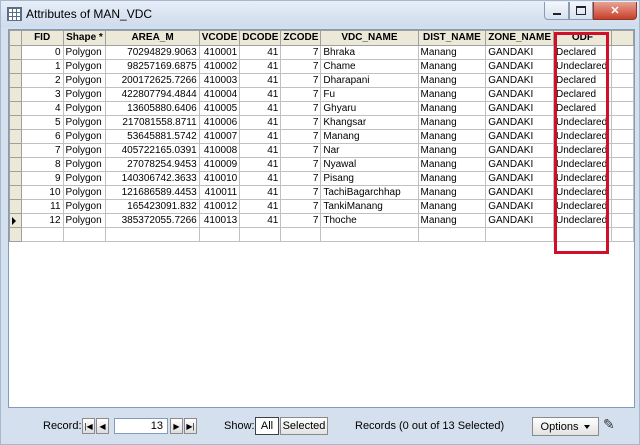 The width and height of the screenshot is (640, 445). I want to click on table-cell: 12, so click(42, 220).